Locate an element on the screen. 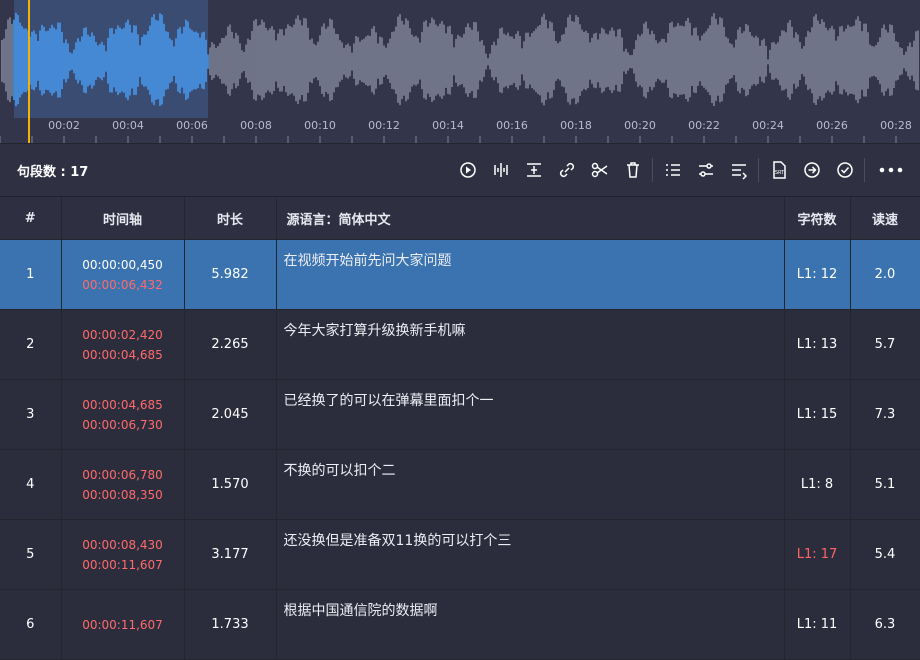  row-source-text: 今年大家打算升级换新手机嘛 is located at coordinates (530, 344).